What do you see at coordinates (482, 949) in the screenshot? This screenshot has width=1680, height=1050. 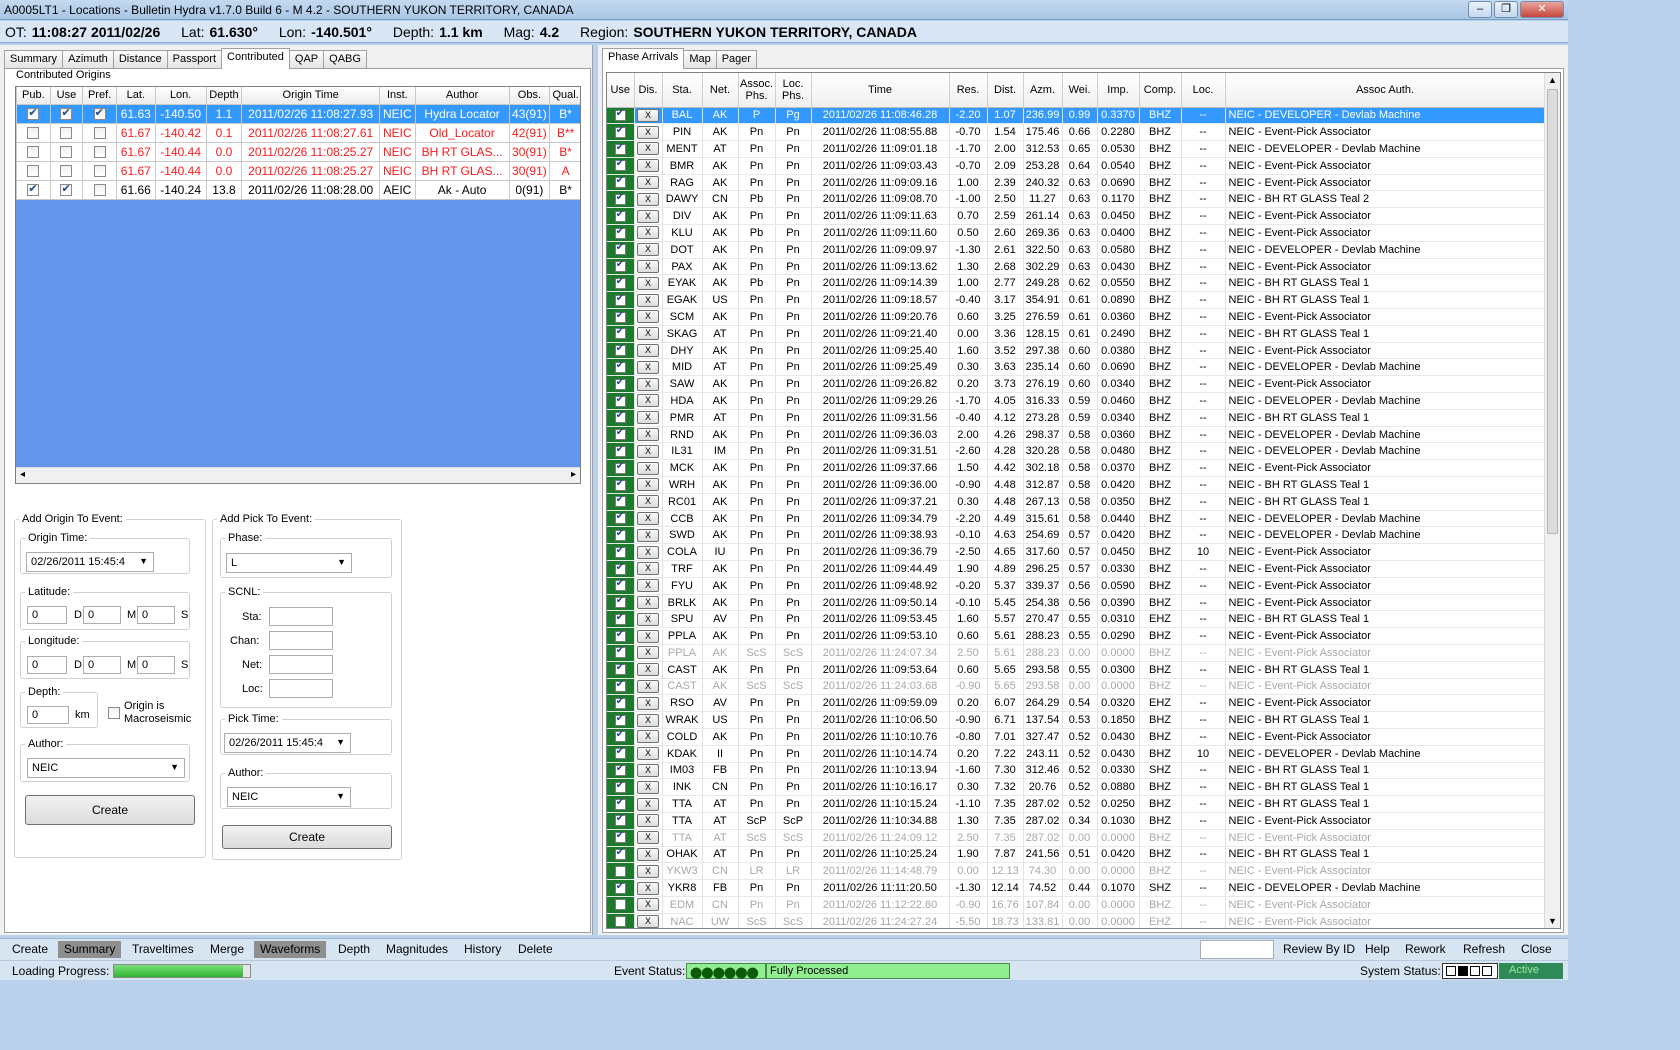 I see `history-button: History` at bounding box center [482, 949].